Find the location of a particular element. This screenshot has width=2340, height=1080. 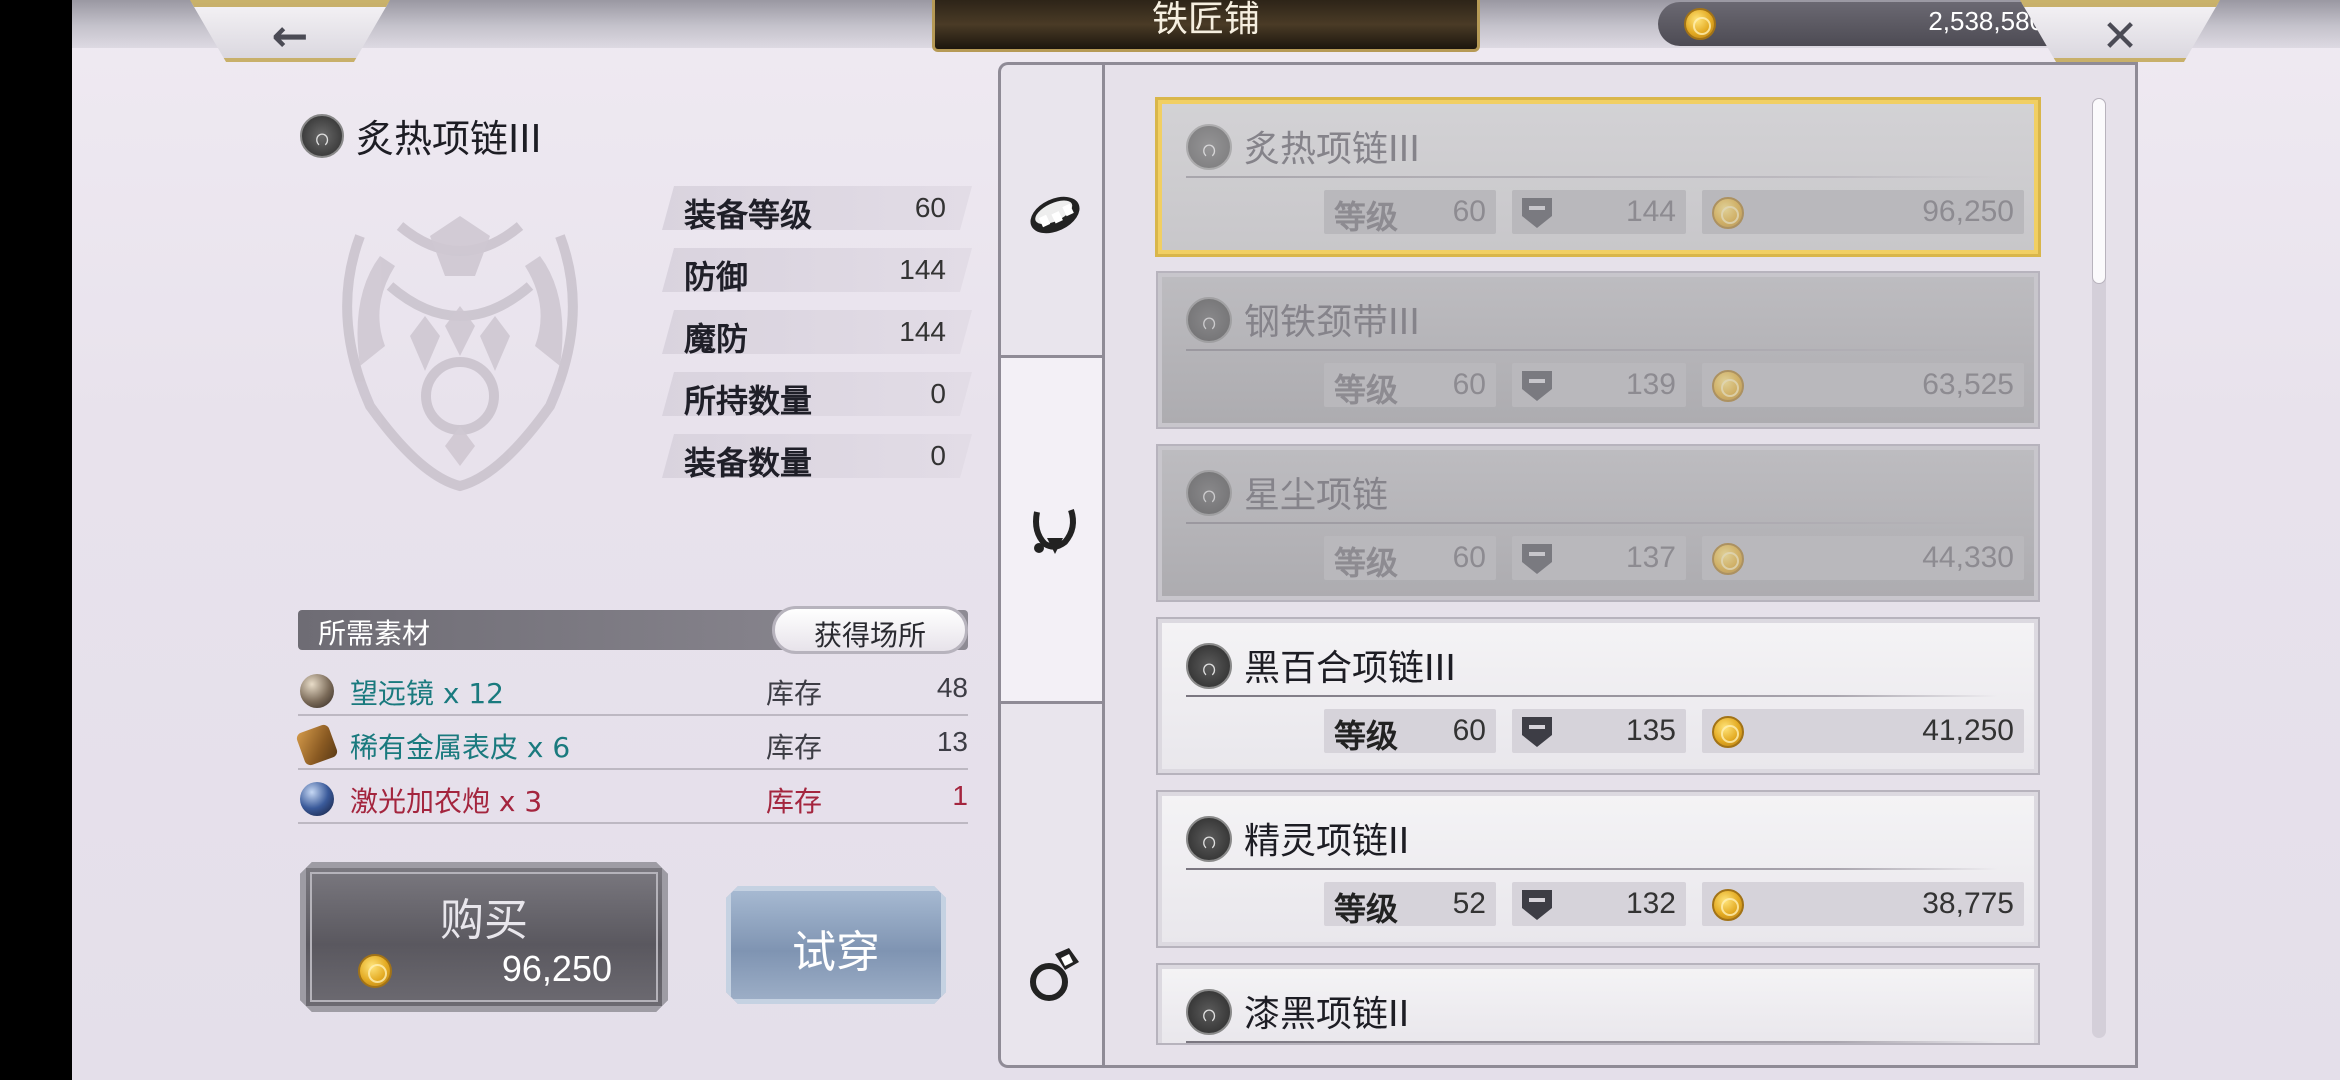

gold-counter: 2,538,580 is located at coordinates (1868, 24).